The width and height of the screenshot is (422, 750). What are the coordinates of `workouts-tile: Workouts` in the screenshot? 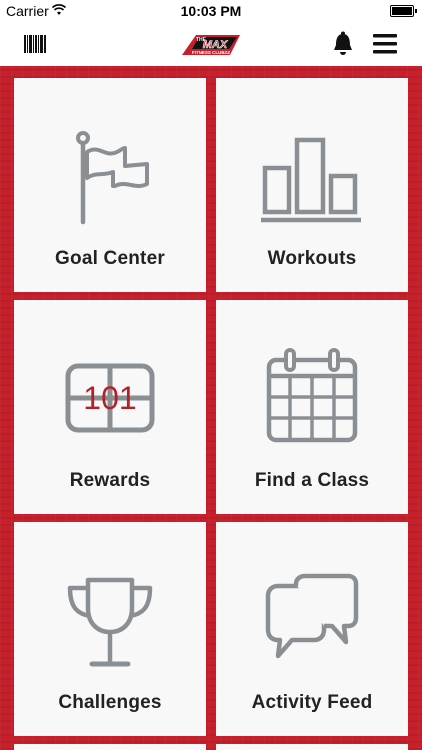 It's located at (312, 185).